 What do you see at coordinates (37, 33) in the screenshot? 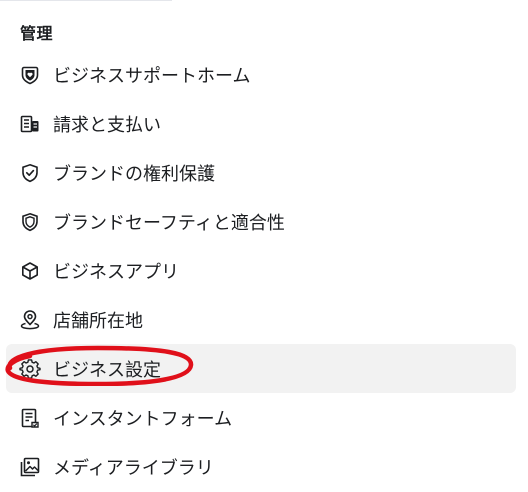
I see `section-title: 管理` at bounding box center [37, 33].